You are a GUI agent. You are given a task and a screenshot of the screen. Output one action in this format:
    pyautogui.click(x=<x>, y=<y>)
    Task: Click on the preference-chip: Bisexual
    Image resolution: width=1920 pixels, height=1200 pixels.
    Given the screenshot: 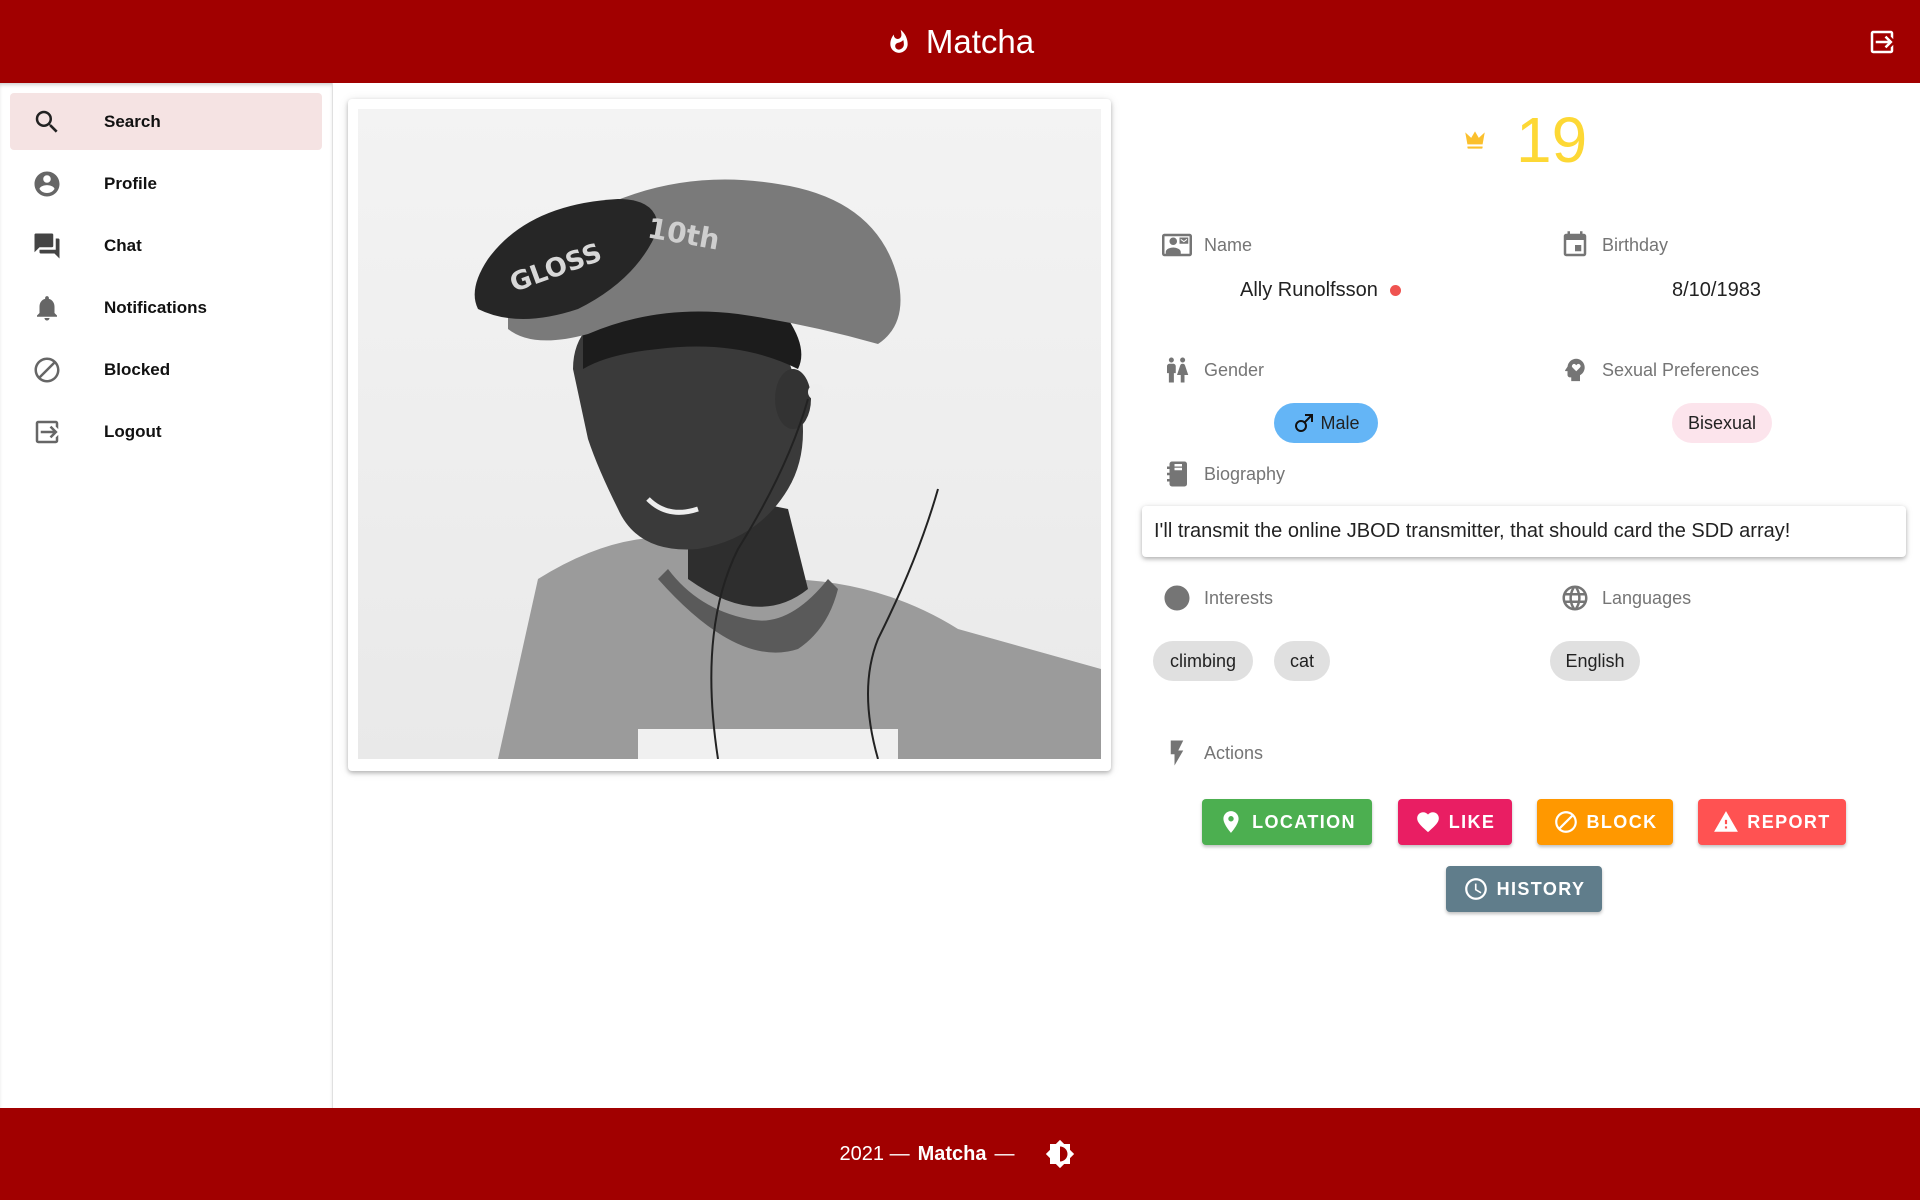 What is the action you would take?
    pyautogui.click(x=1722, y=423)
    